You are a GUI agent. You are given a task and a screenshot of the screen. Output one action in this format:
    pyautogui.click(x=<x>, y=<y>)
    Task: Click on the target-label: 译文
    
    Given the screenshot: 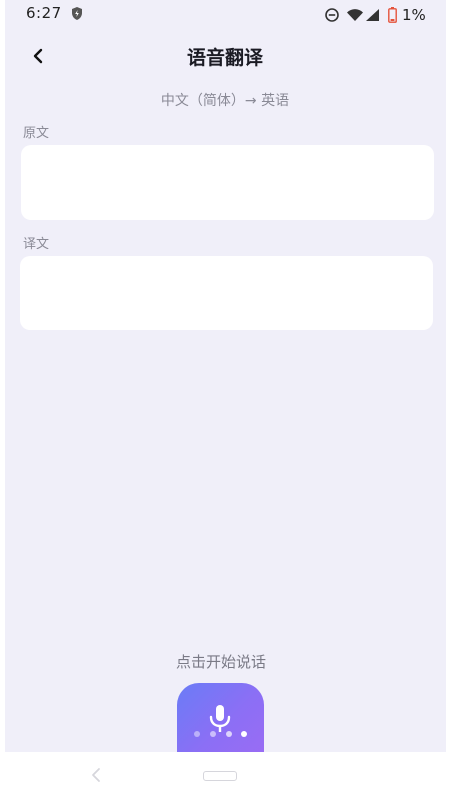 What is the action you would take?
    pyautogui.click(x=36, y=244)
    